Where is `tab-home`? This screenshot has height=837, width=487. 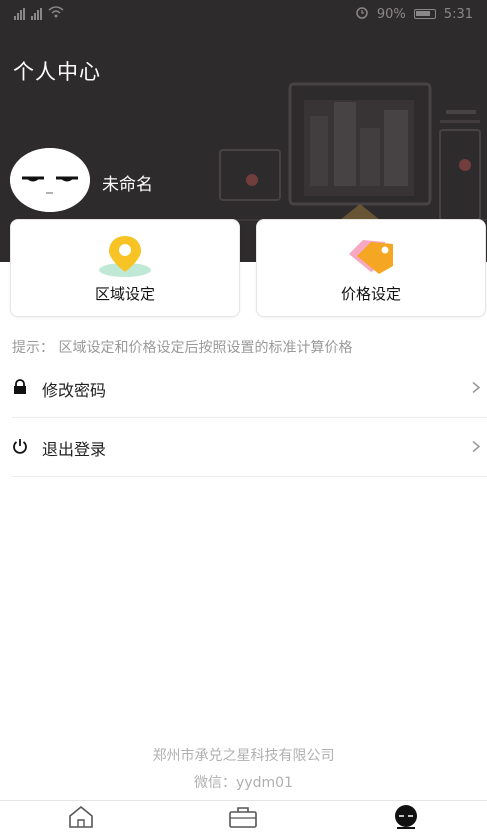
tab-home is located at coordinates (81, 819).